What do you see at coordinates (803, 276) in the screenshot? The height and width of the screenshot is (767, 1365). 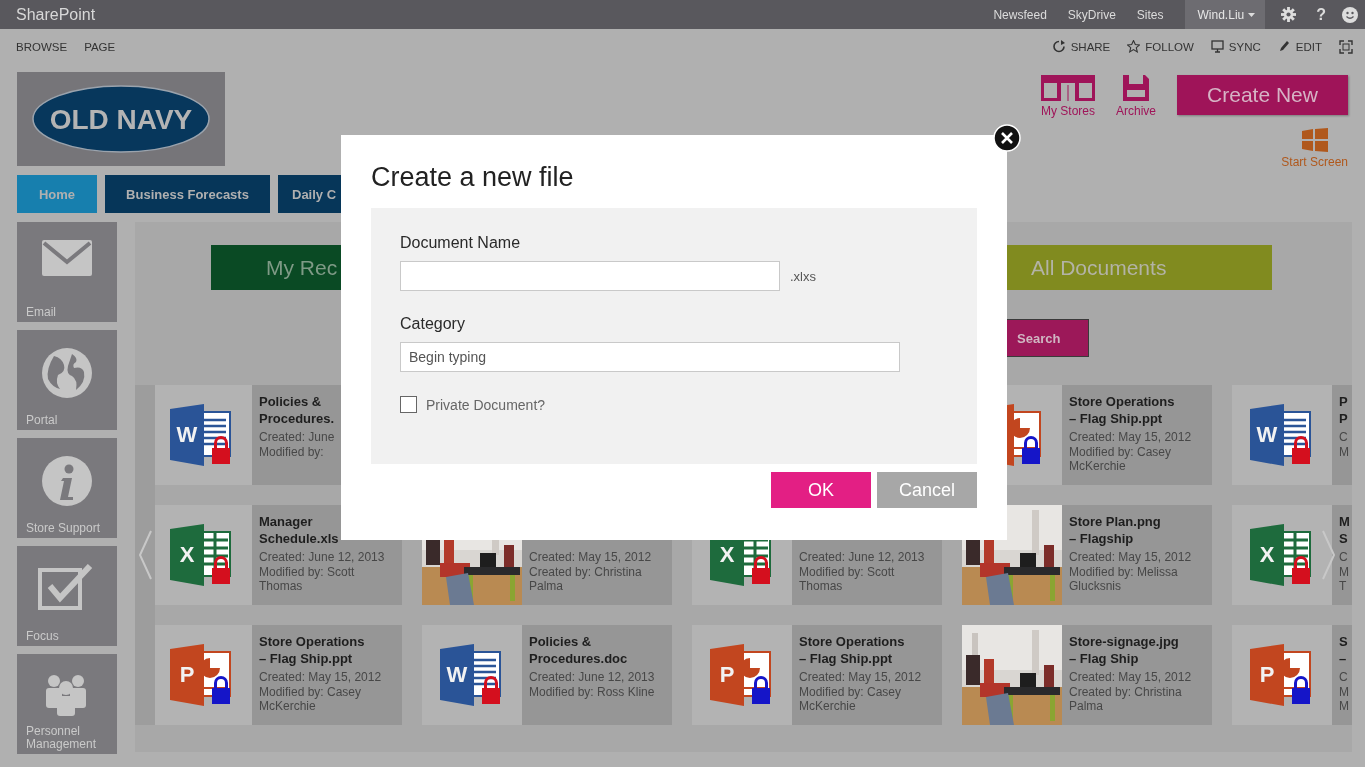 I see `file-extension: .xlxs` at bounding box center [803, 276].